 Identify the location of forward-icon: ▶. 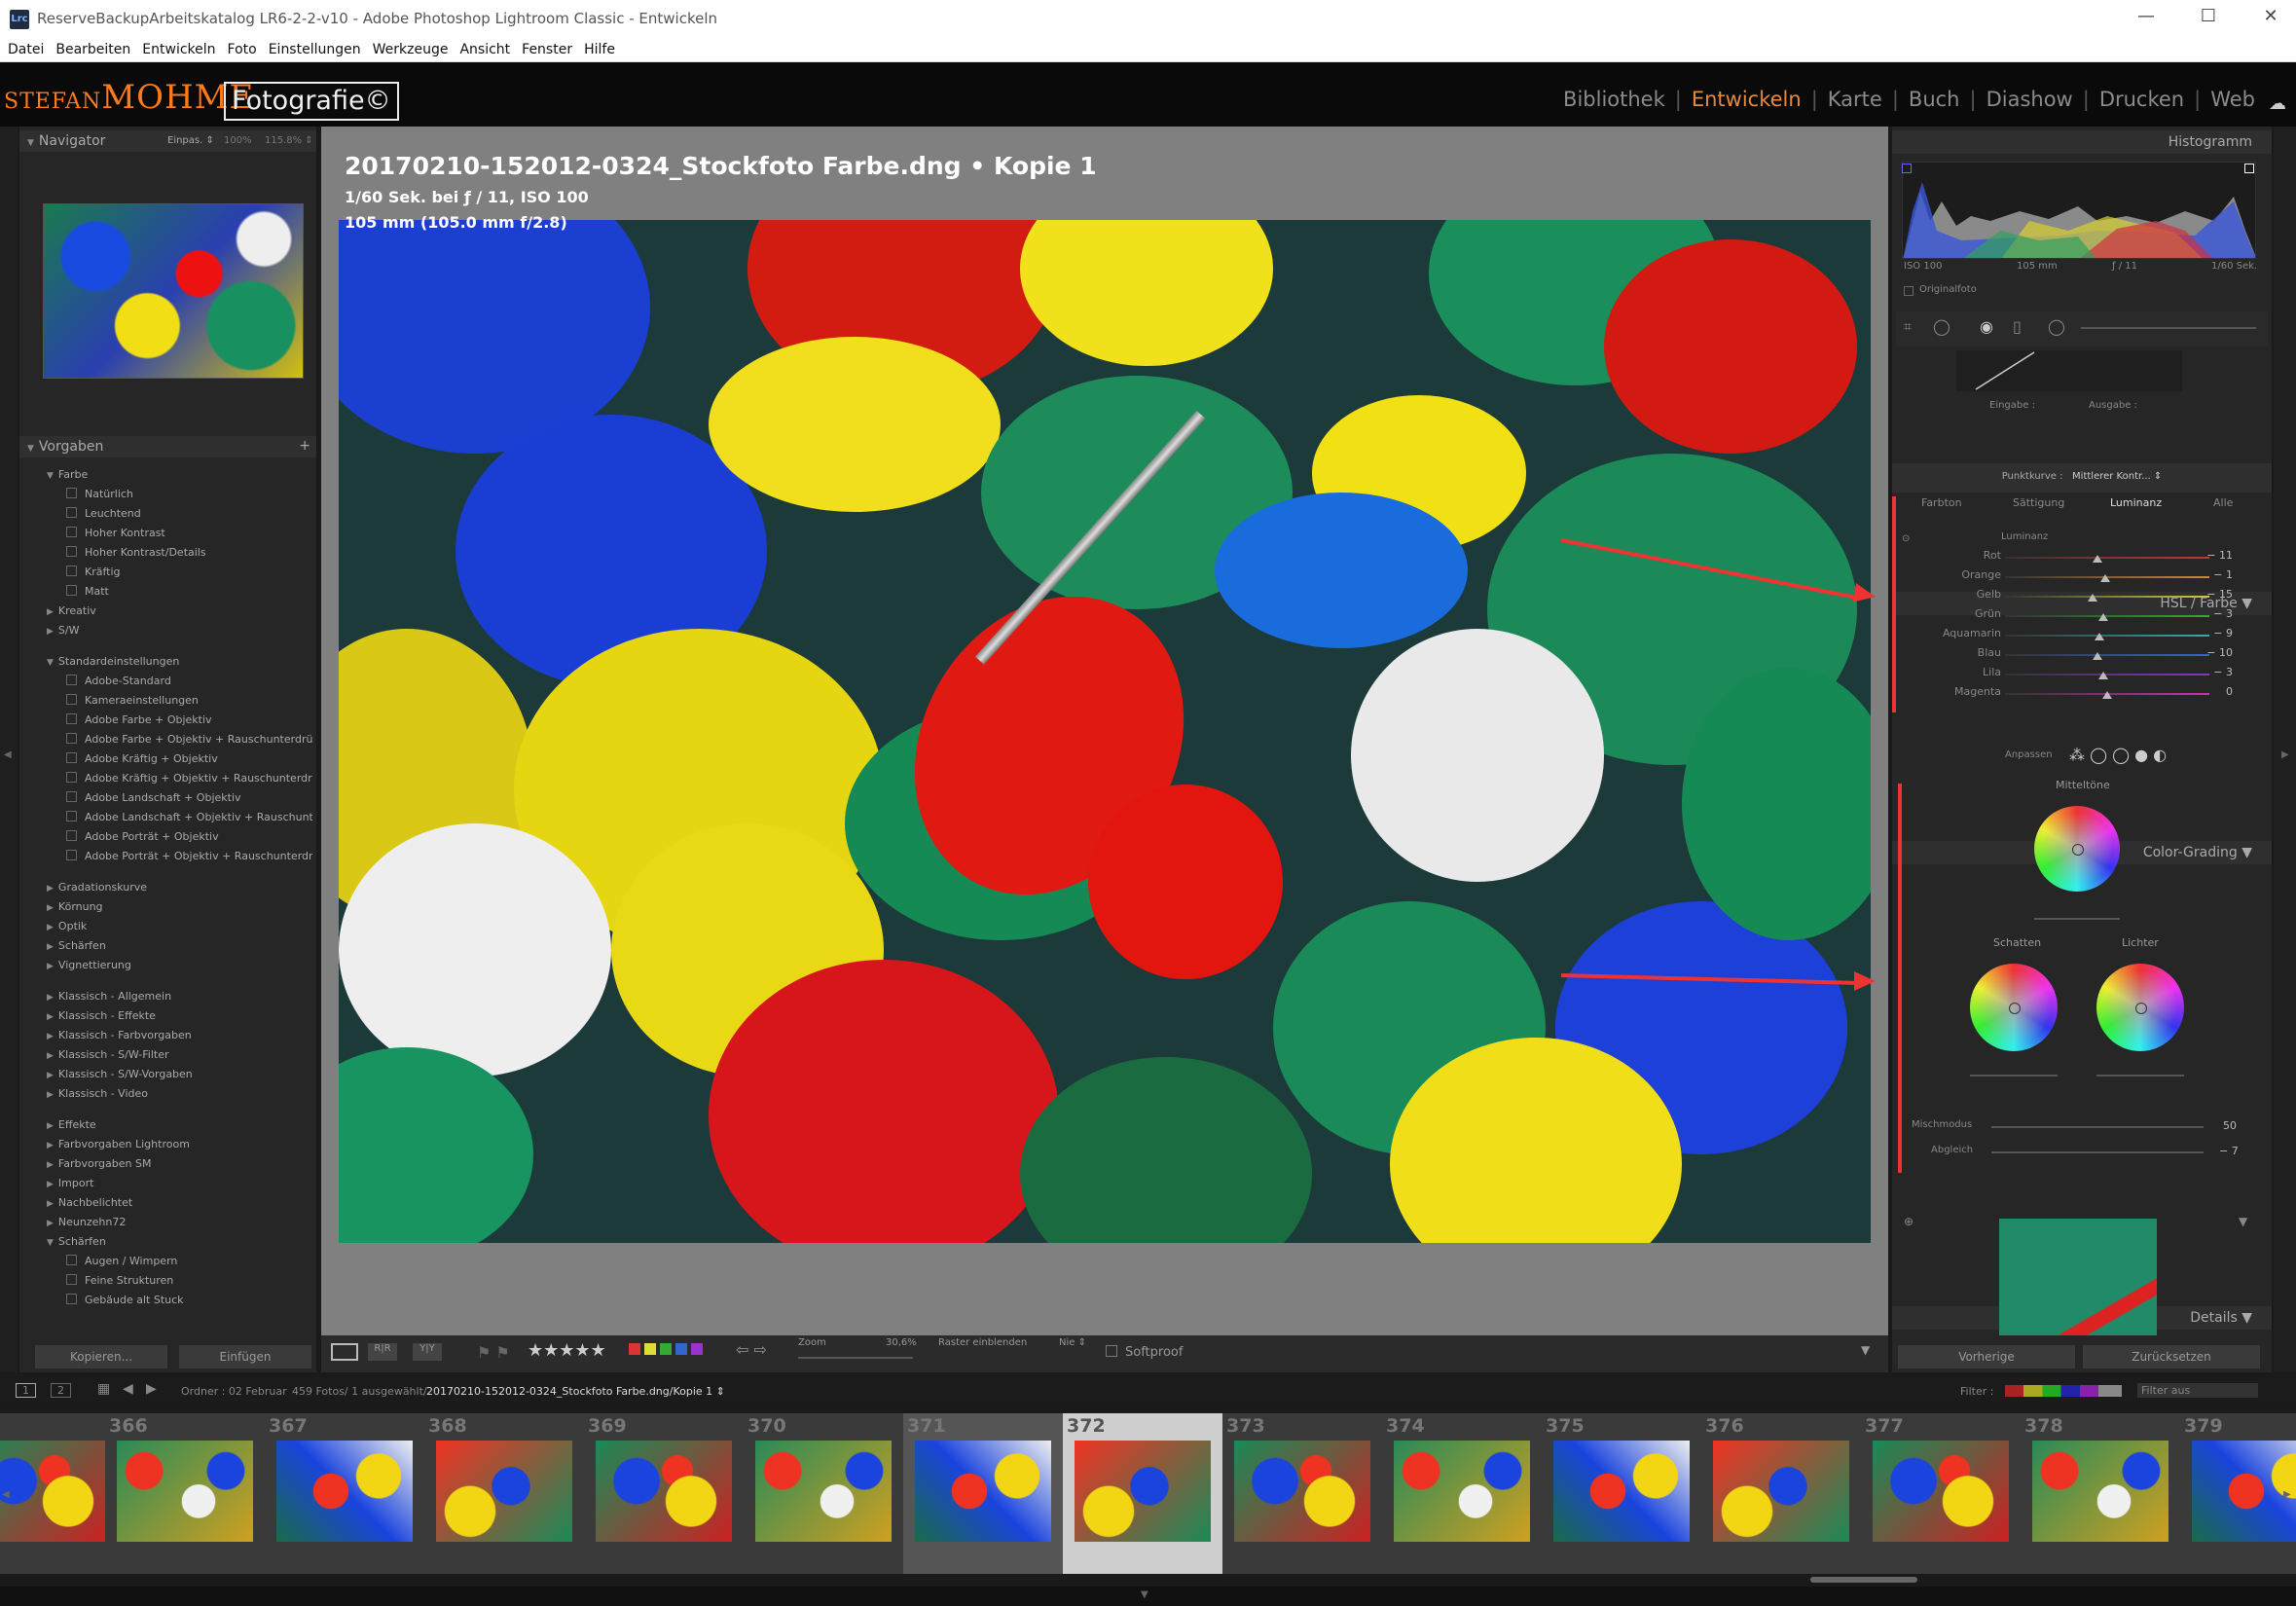
(151, 1389).